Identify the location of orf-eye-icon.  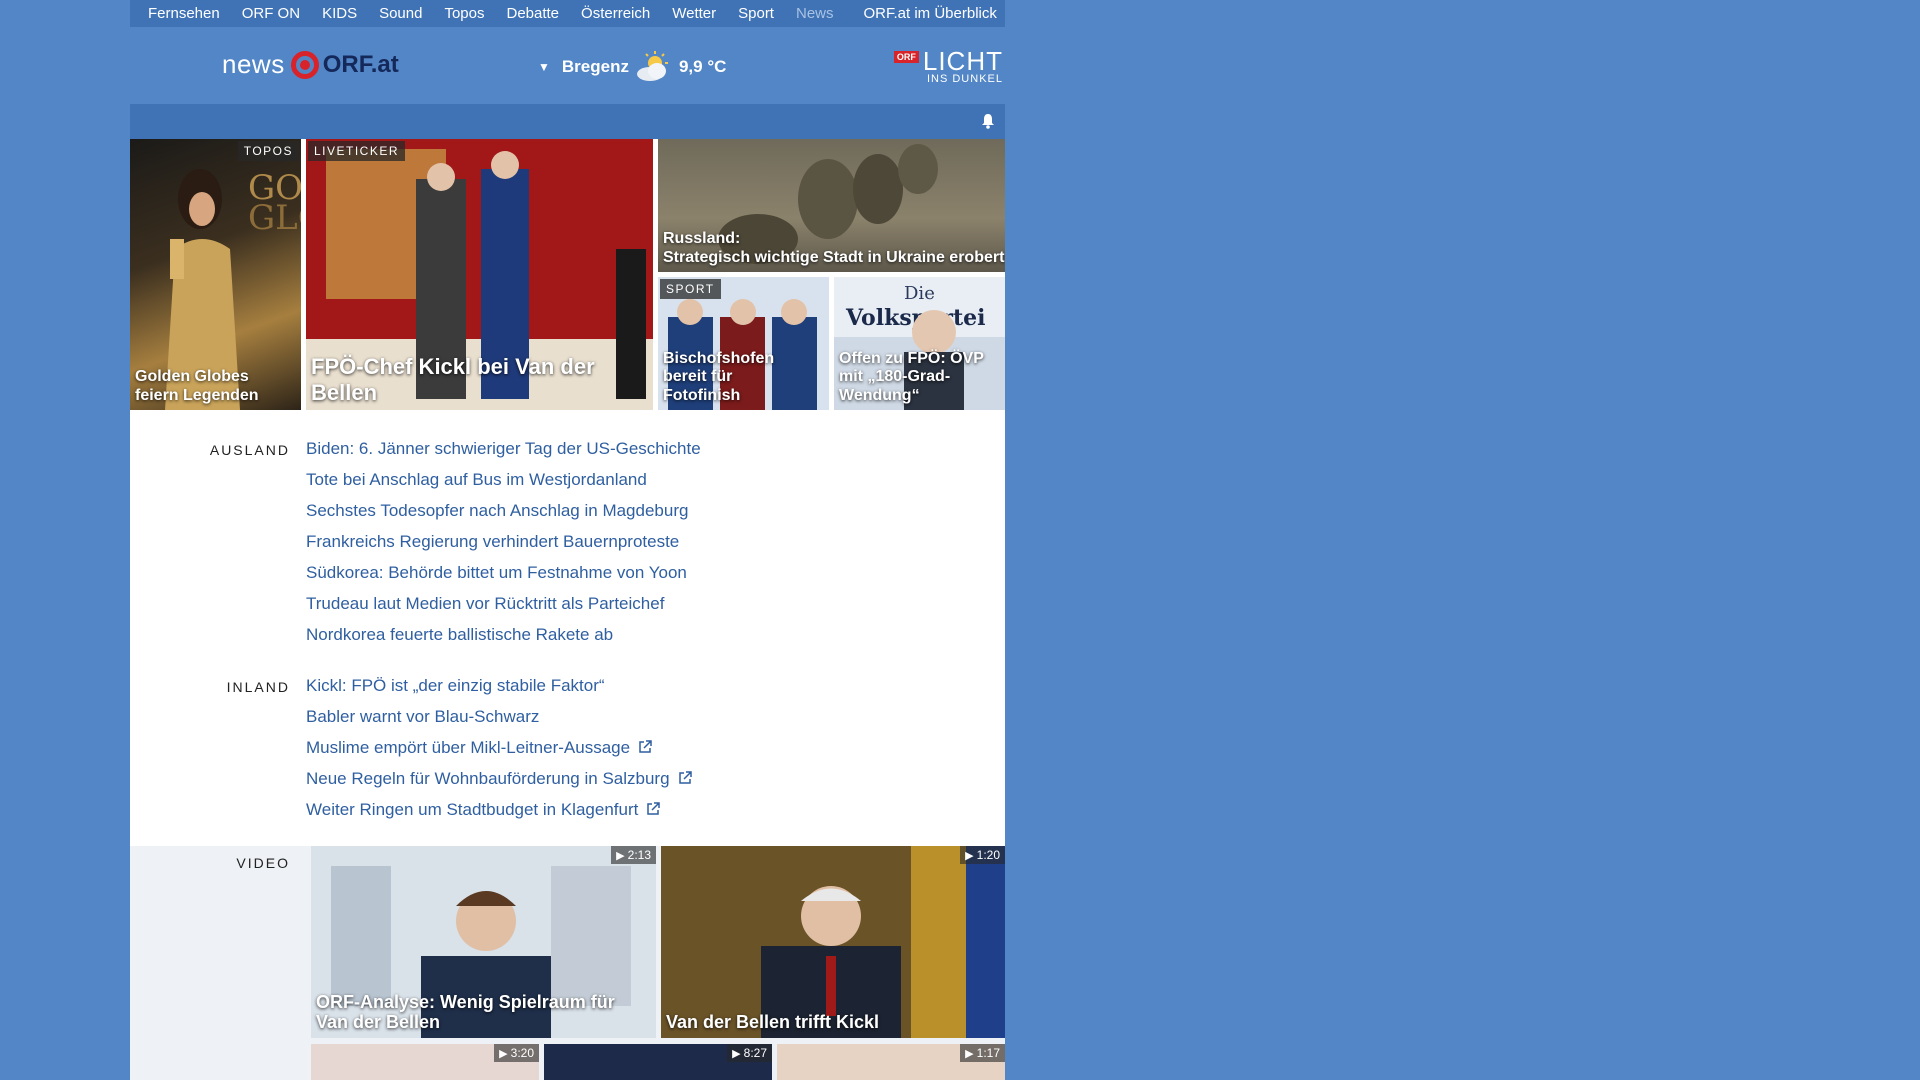
(304, 64).